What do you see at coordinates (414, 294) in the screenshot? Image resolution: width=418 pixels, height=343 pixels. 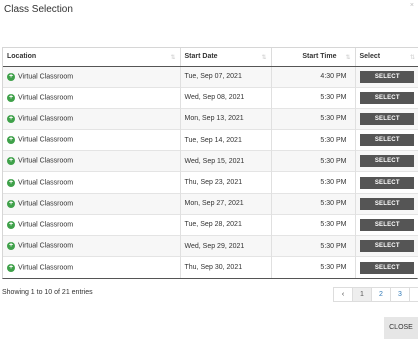 I see `next-page-button: ›` at bounding box center [414, 294].